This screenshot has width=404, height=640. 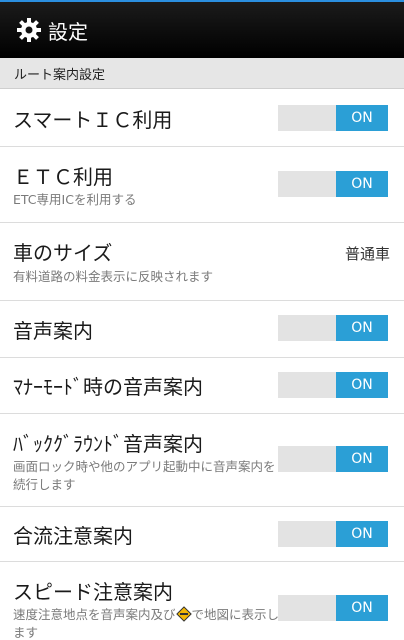 I want to click on setting-row-merge: 合流注意案内 ON, so click(x=202, y=534).